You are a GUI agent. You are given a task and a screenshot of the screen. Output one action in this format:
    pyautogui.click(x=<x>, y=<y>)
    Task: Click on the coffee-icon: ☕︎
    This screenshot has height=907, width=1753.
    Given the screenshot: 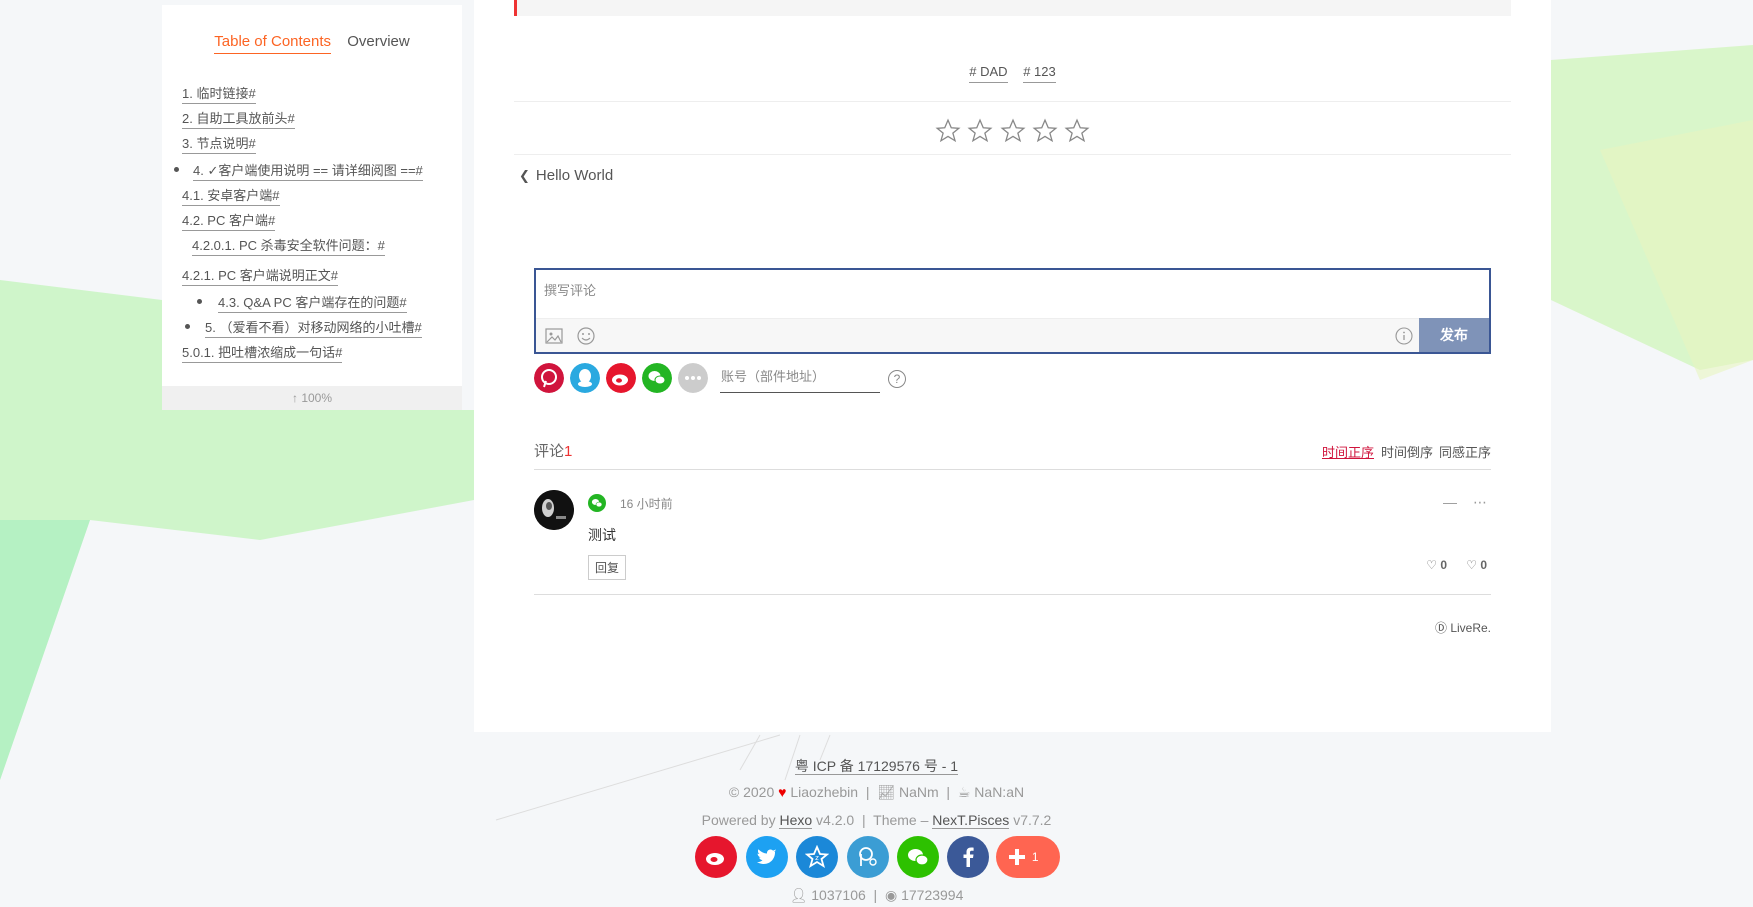 What is the action you would take?
    pyautogui.click(x=964, y=792)
    